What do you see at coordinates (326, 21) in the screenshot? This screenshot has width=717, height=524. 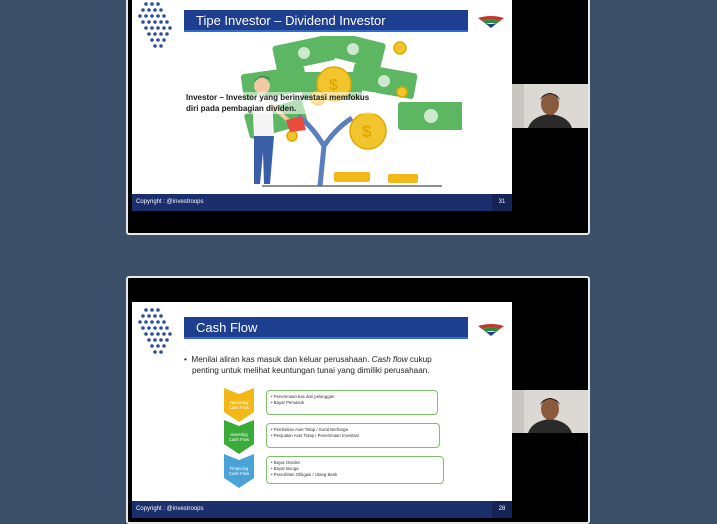 I see `slide-title: Tipe Investor – Dividend Investor` at bounding box center [326, 21].